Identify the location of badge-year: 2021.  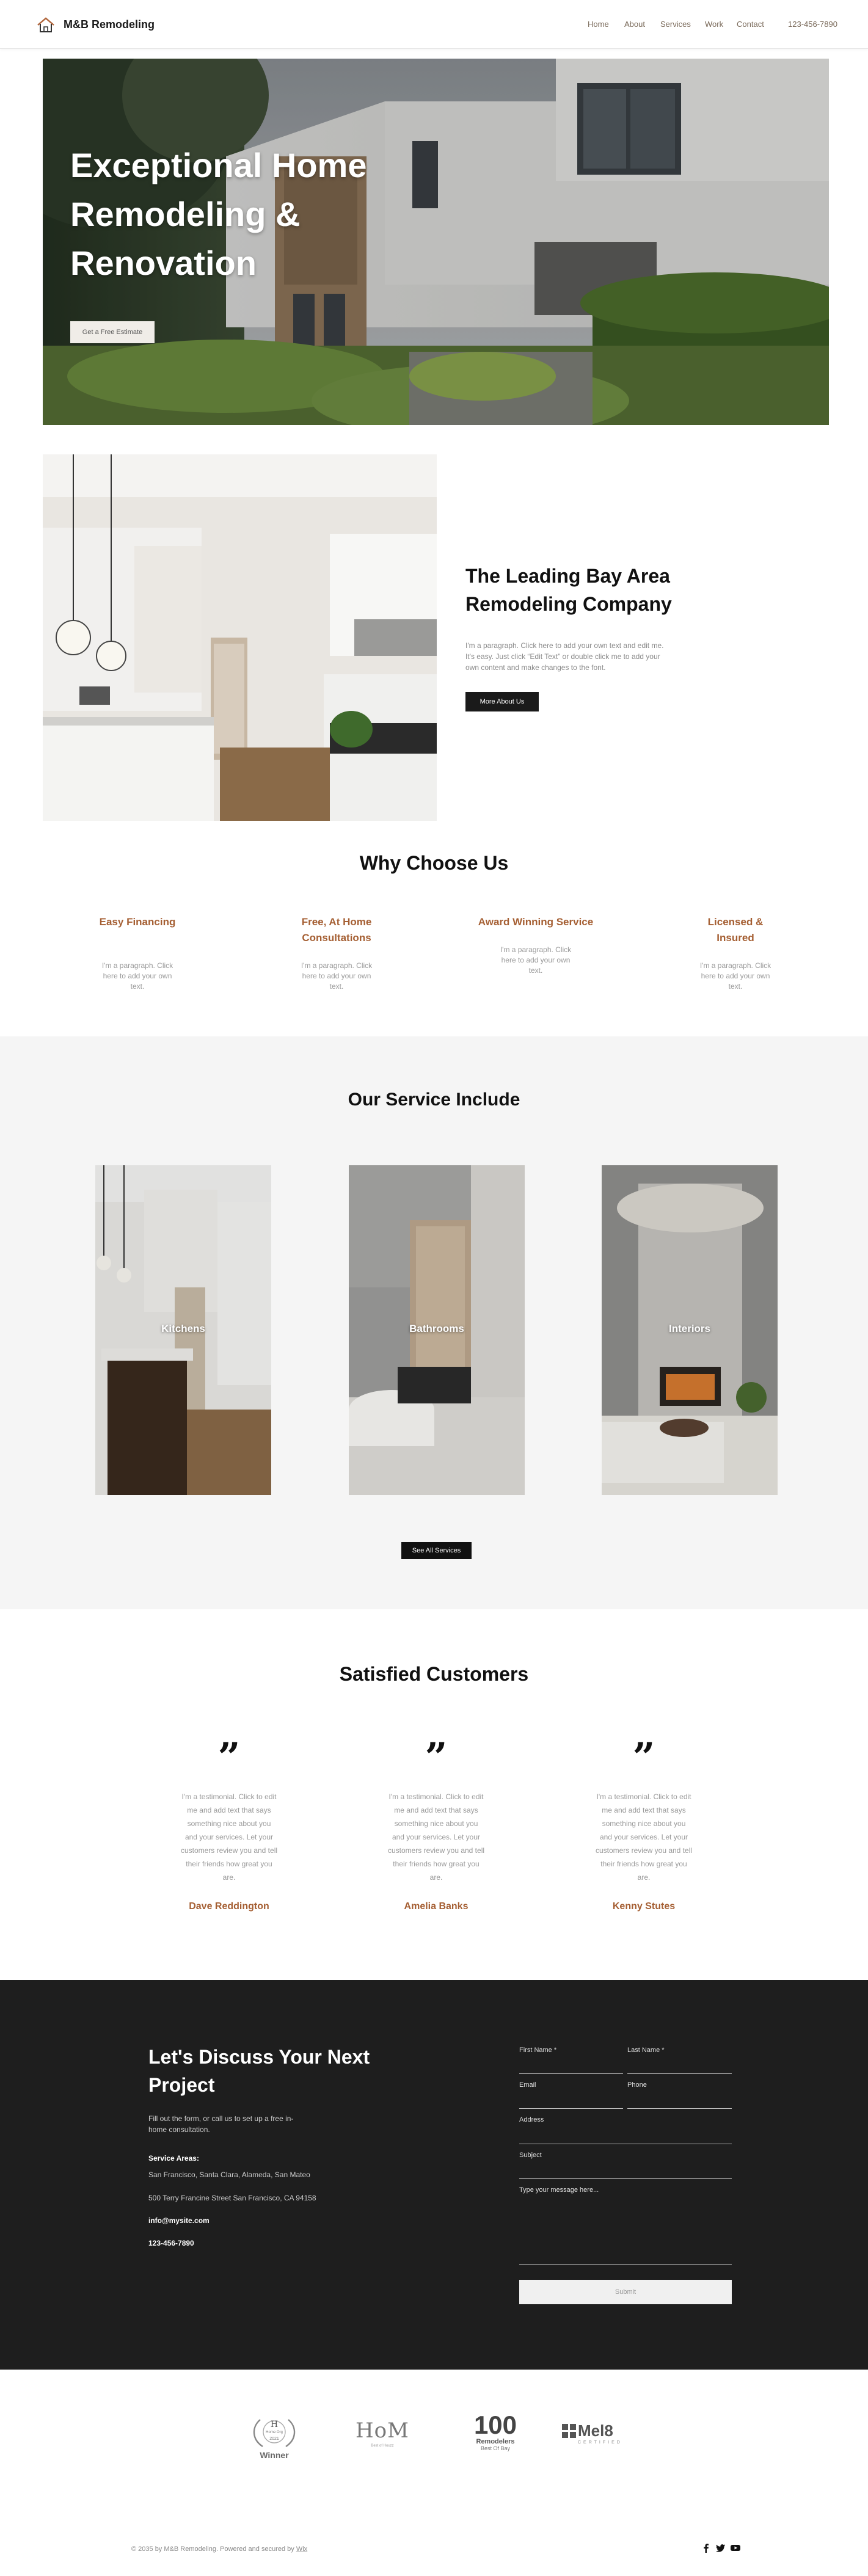
(274, 2439).